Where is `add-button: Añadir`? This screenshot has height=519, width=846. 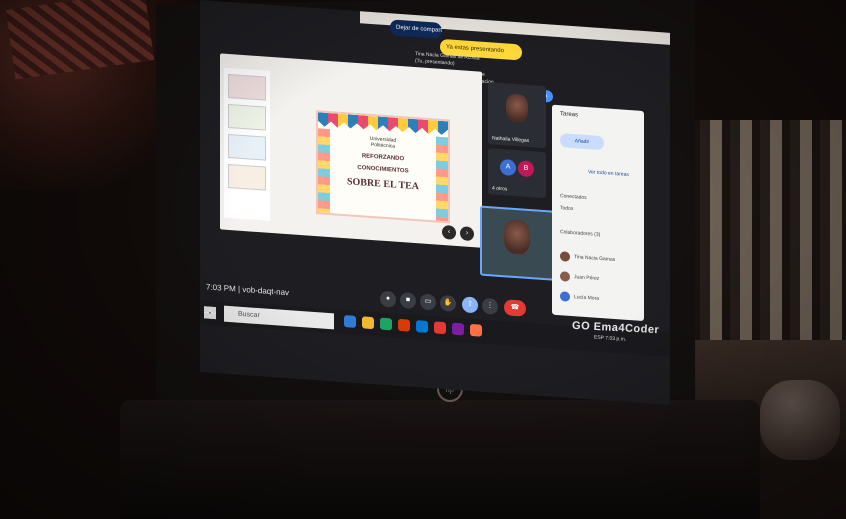
add-button: Añadir is located at coordinates (582, 142).